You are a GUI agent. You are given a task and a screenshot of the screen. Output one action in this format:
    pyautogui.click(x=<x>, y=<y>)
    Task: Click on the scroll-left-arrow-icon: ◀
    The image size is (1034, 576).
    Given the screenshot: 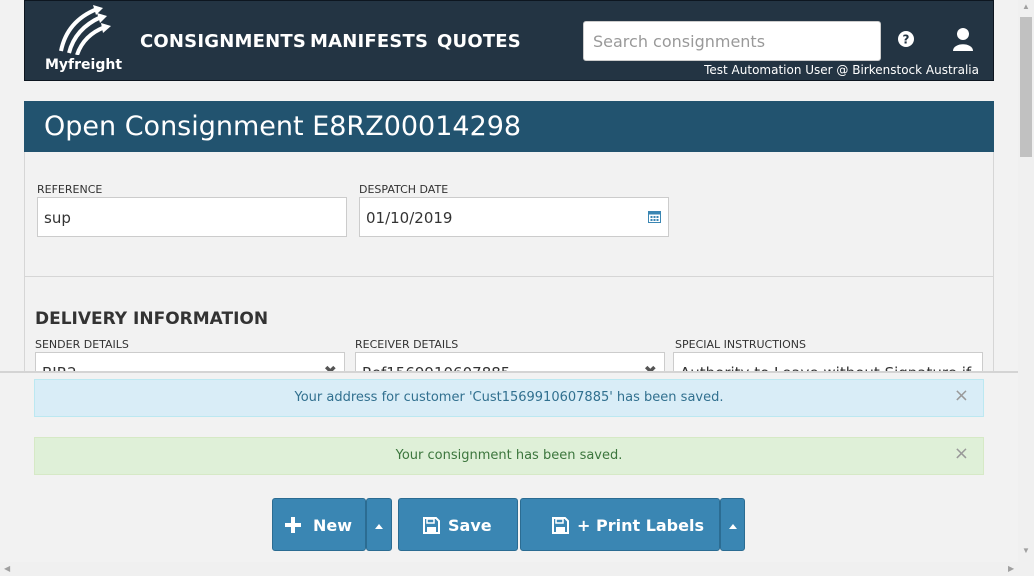 What is the action you would take?
    pyautogui.click(x=7, y=568)
    